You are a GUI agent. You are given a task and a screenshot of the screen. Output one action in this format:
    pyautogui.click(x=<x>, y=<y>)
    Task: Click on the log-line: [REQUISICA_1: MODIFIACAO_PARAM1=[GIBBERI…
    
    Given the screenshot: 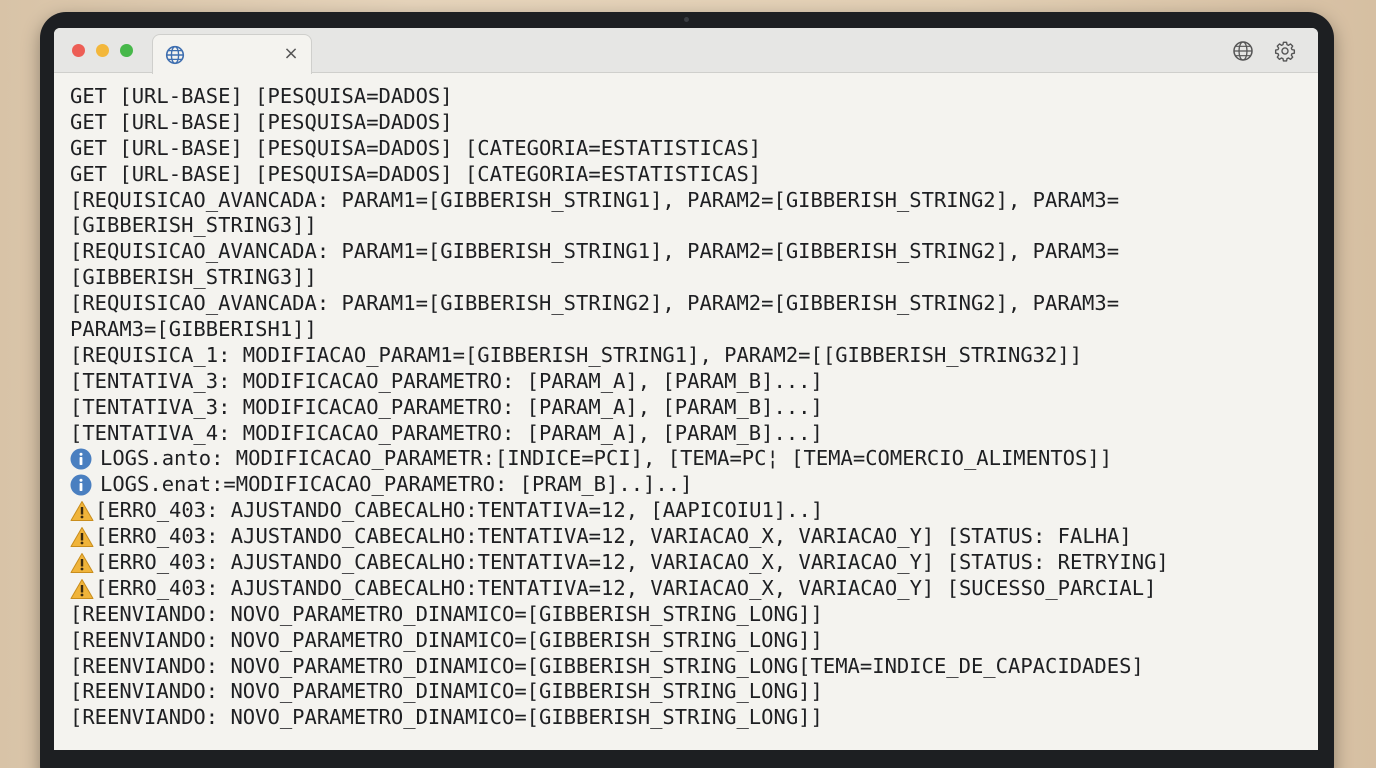 What is the action you would take?
    pyautogui.click(x=690, y=356)
    